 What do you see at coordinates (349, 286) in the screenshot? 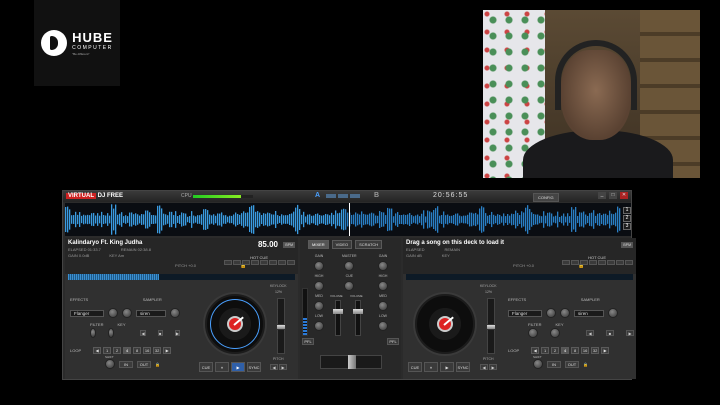
I see `cue-knob` at bounding box center [349, 286].